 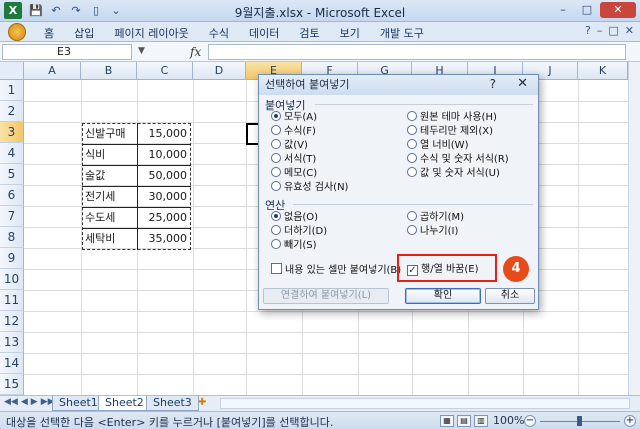 What do you see at coordinates (588, 30) in the screenshot?
I see `help-icon: ?` at bounding box center [588, 30].